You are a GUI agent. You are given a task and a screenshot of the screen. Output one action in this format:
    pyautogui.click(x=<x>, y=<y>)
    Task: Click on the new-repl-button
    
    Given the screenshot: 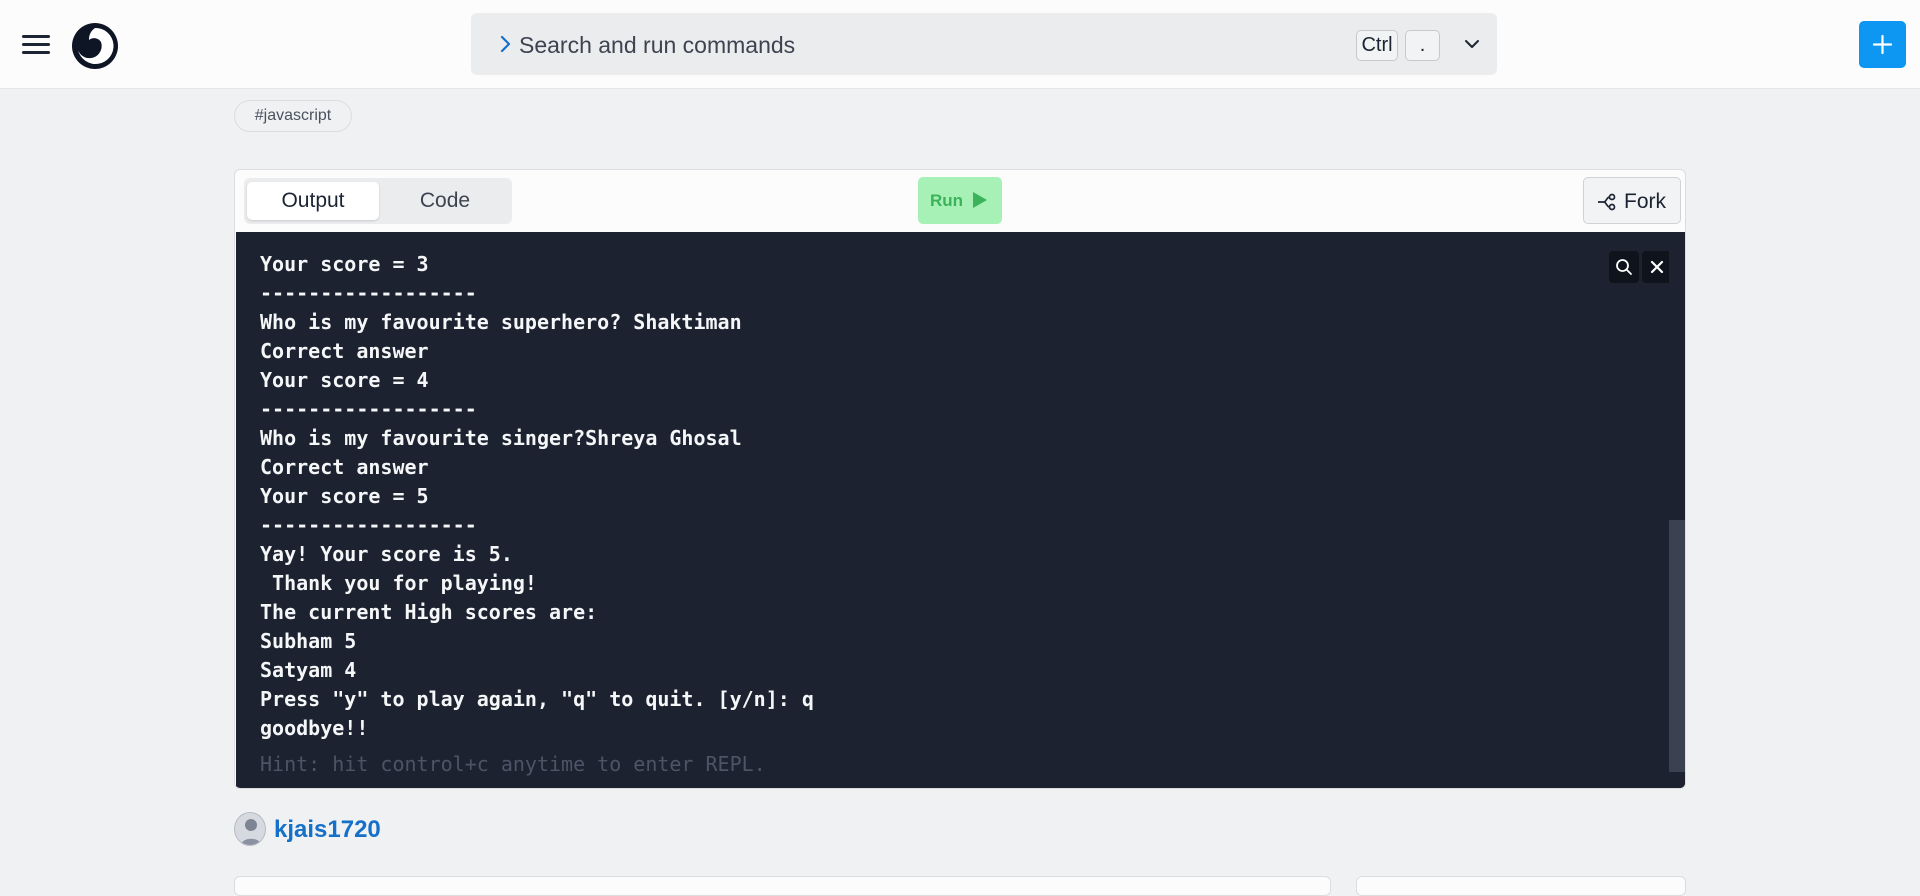 What is the action you would take?
    pyautogui.click(x=1882, y=44)
    